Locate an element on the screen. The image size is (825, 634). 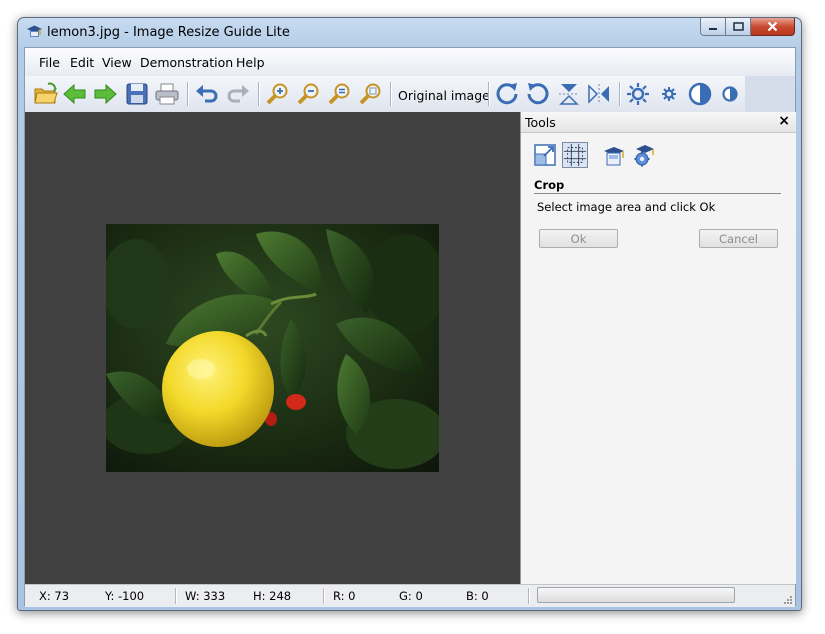
crop-tool-button is located at coordinates (575, 155).